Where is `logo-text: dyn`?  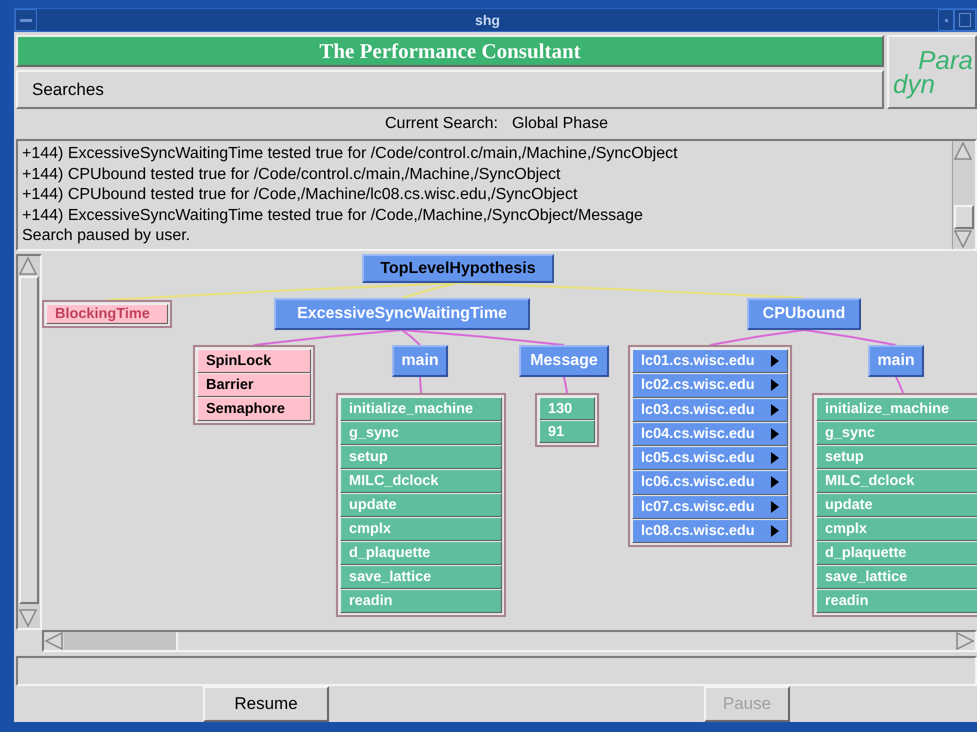 logo-text: dyn is located at coordinates (913, 84).